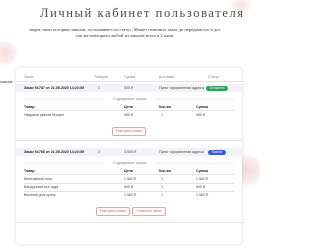 Image resolution: width=320 pixels, height=250 pixels. I want to click on order-items-count: 1, so click(99, 88).